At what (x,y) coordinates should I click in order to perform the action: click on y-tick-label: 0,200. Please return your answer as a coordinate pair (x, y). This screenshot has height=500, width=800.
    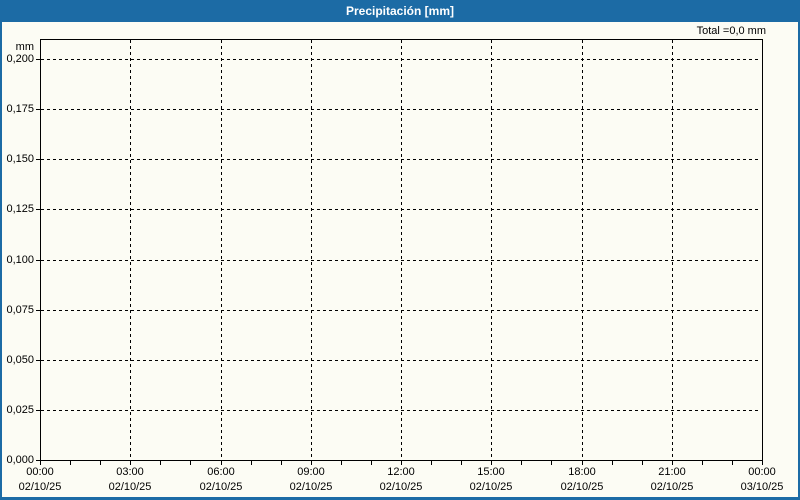
    Looking at the image, I should click on (20, 59).